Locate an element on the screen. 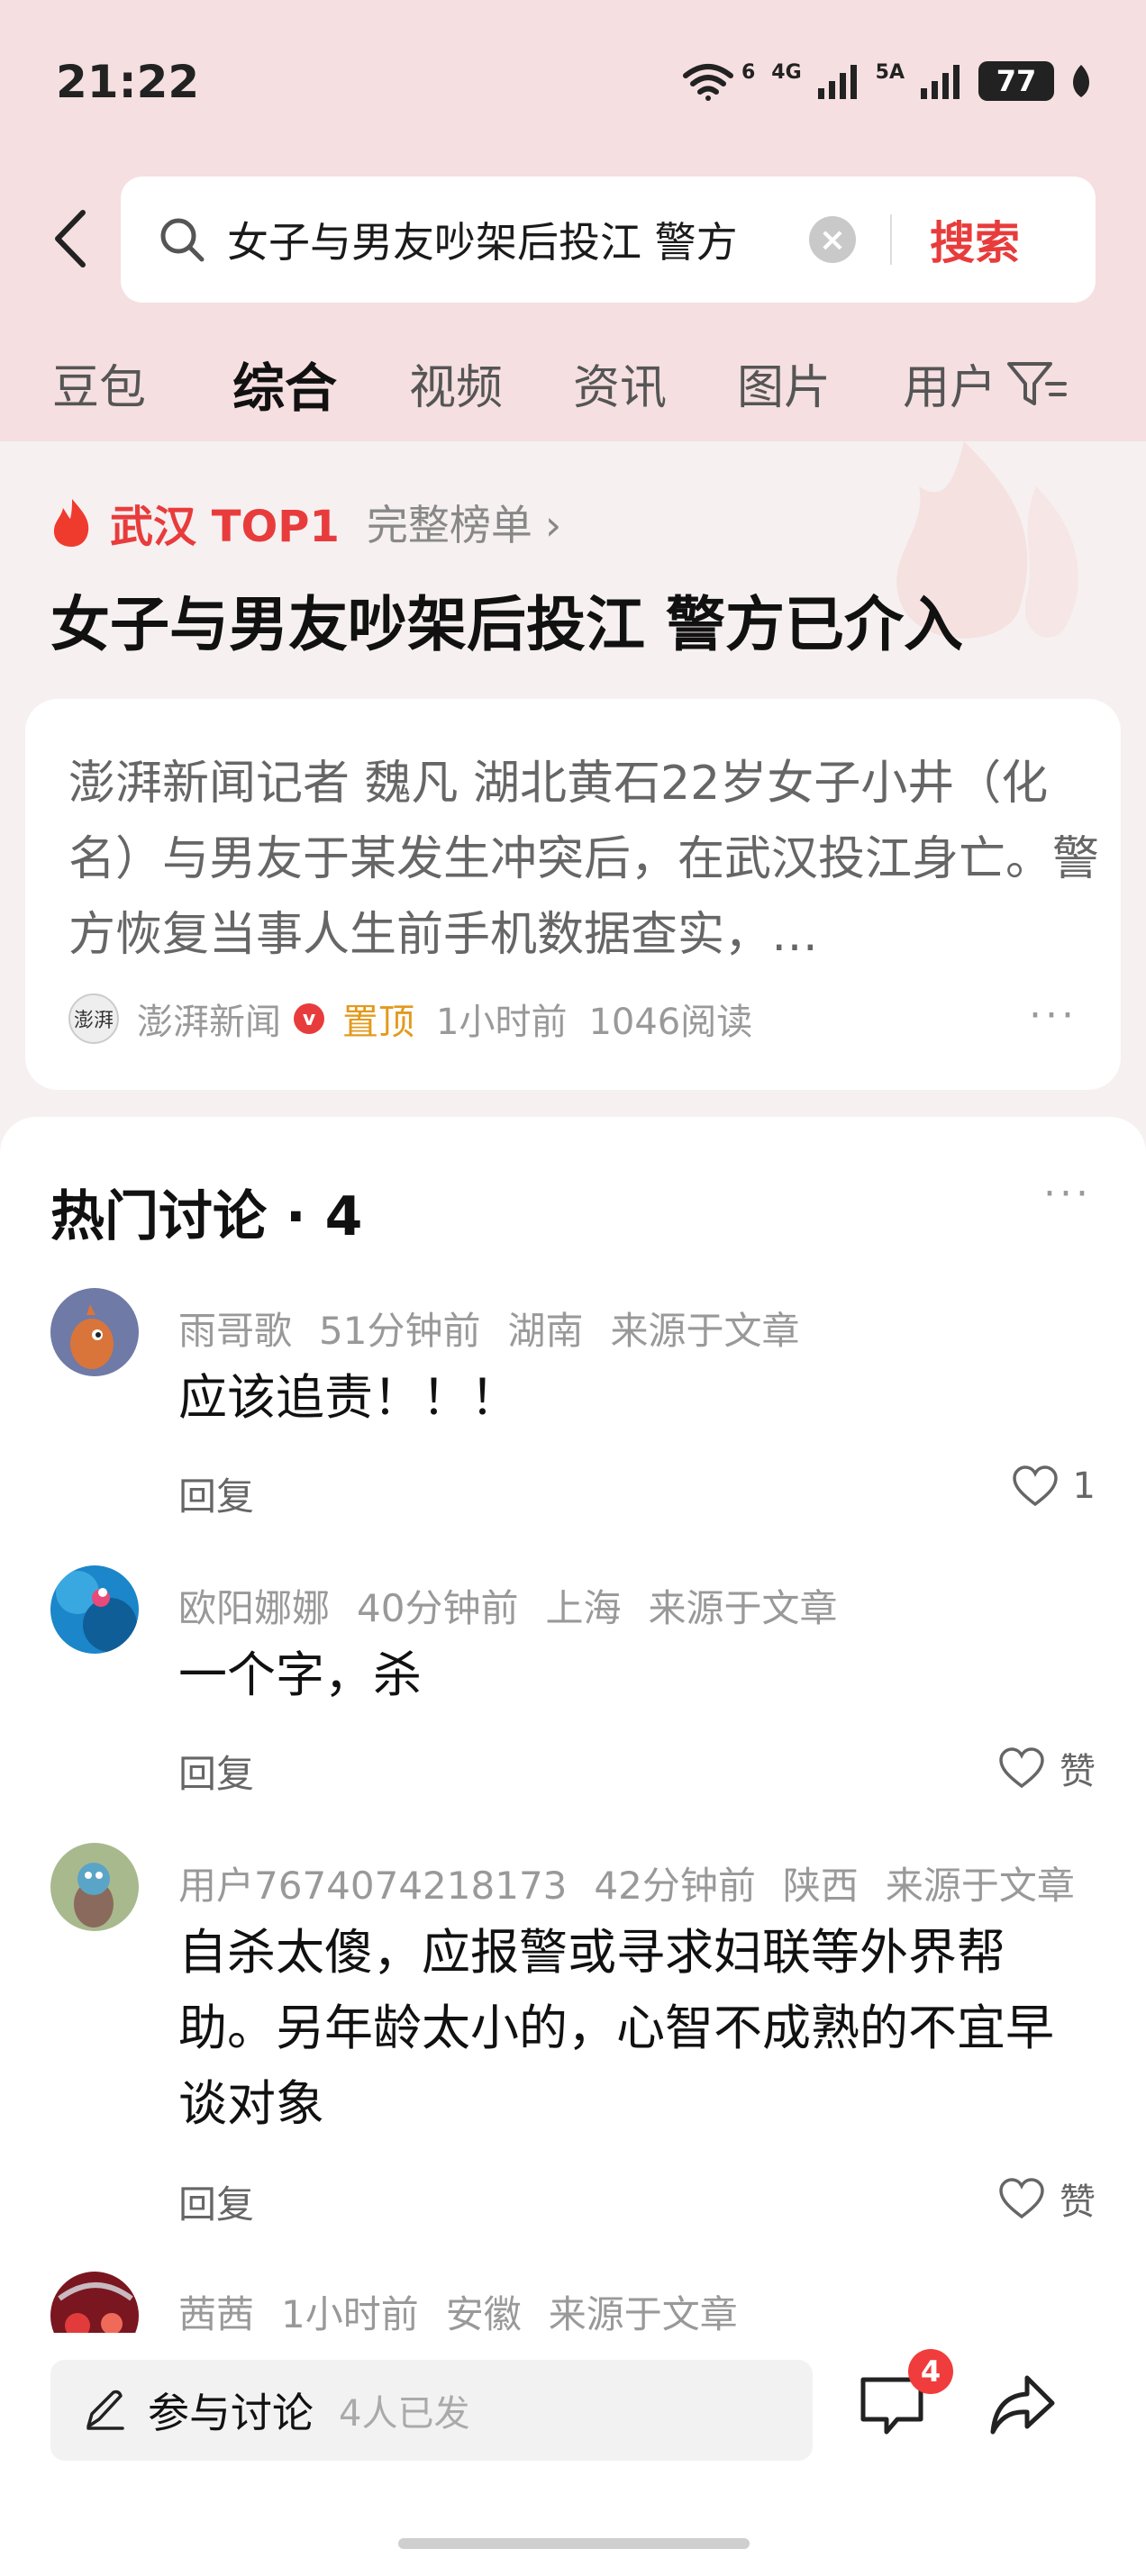 Image resolution: width=1146 pixels, height=2576 pixels. topic-row: 武汉 TOP1 完整榜单 › is located at coordinates (305, 522).